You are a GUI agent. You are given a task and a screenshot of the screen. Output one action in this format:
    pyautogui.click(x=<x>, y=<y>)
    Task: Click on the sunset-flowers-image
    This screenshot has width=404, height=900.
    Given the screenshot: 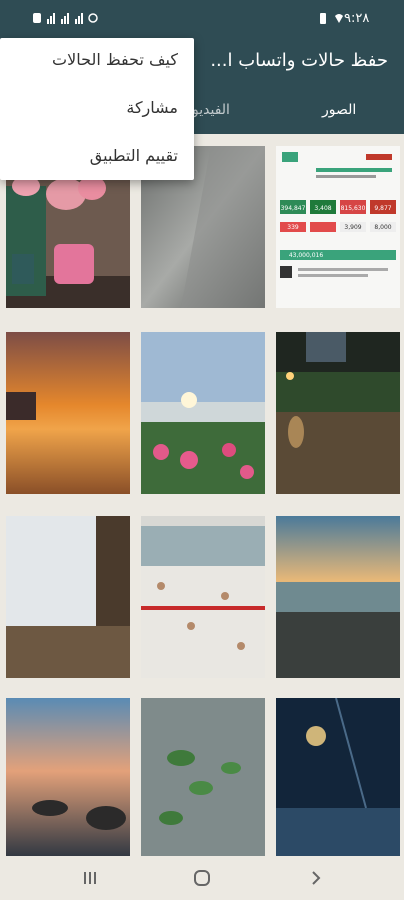 What is the action you would take?
    pyautogui.click(x=203, y=413)
    